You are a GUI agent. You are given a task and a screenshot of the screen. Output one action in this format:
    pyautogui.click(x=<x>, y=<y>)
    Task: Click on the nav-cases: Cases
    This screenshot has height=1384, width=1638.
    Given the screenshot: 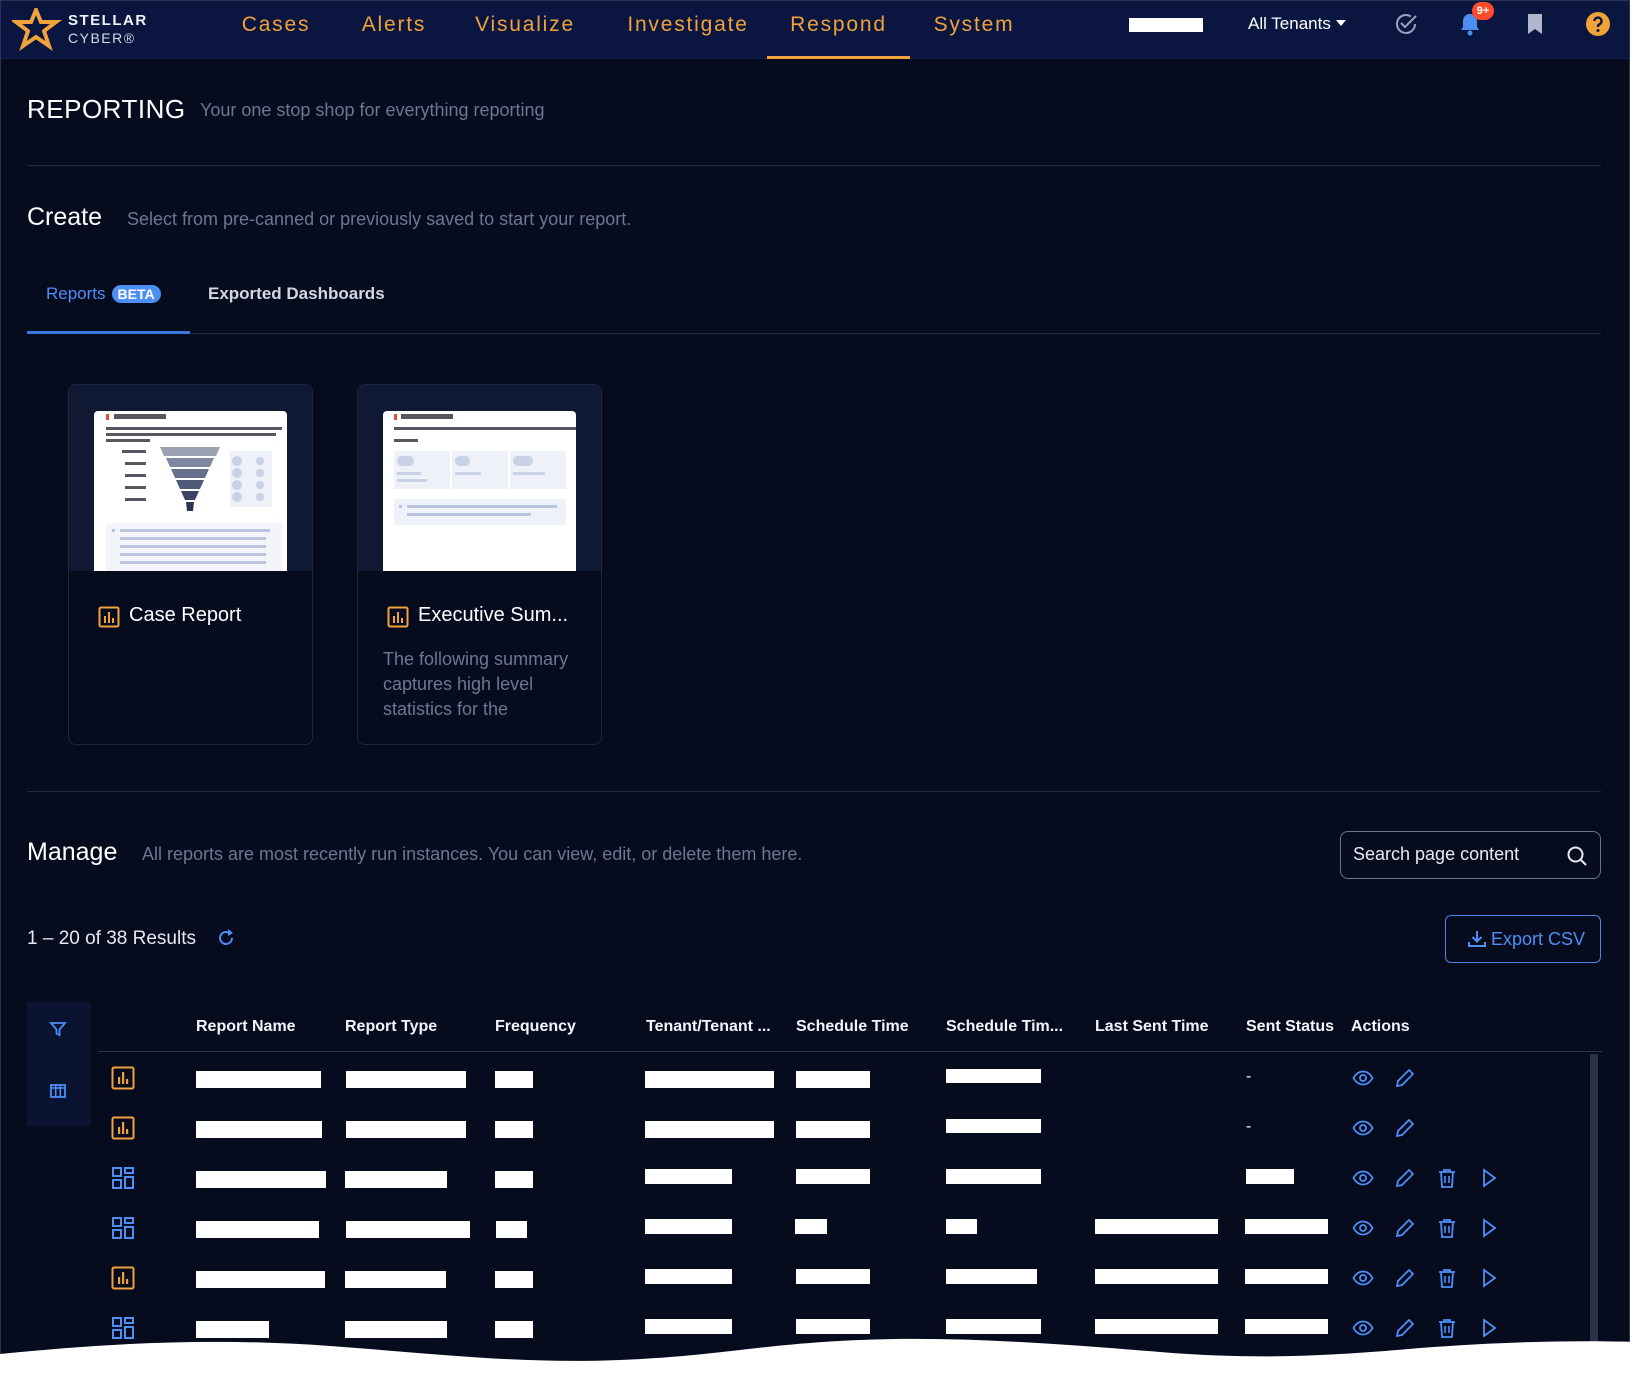 What is the action you would take?
    pyautogui.click(x=276, y=29)
    